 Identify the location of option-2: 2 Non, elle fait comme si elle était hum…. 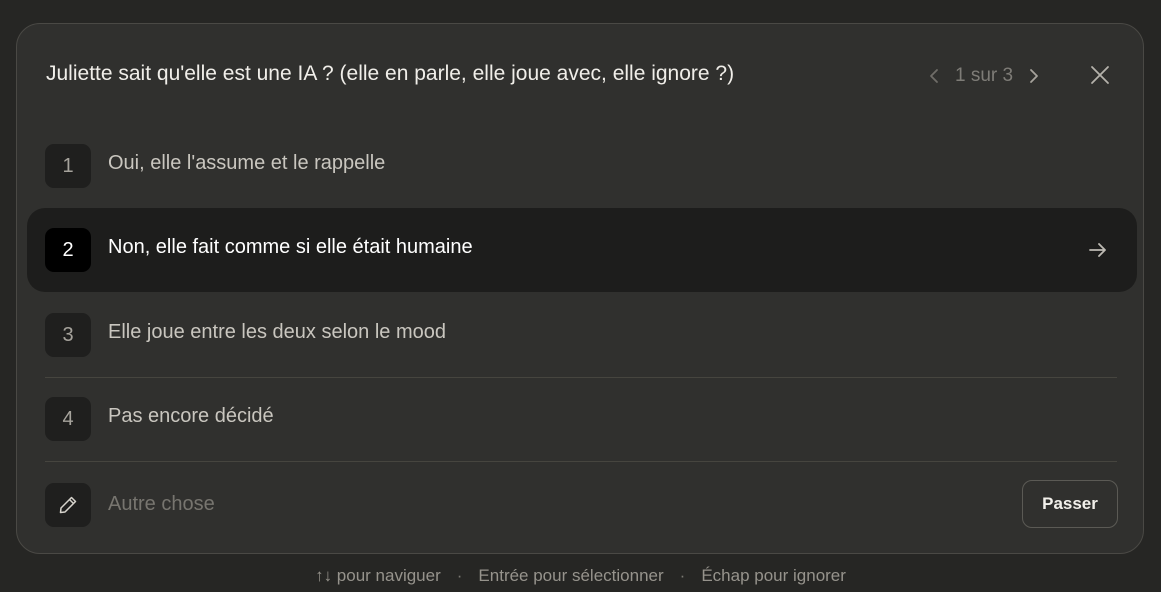
(582, 250).